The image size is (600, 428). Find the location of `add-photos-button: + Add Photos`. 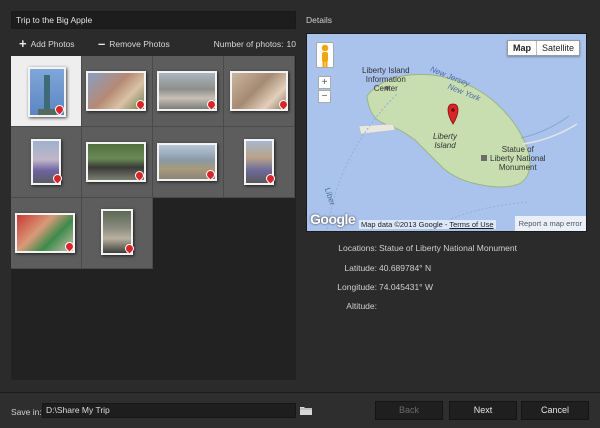

add-photos-button: + Add Photos is located at coordinates (47, 44).